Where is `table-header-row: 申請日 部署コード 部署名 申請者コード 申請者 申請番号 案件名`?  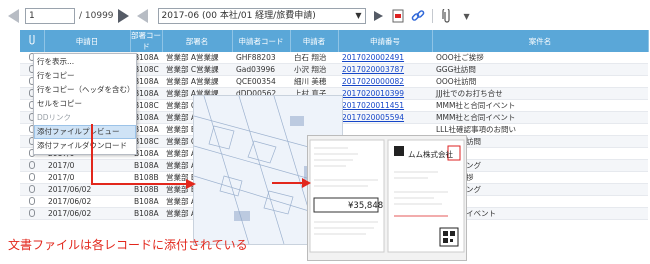 table-header-row: 申請日 部署コード 部署名 申請者コード 申請者 申請番号 案件名 is located at coordinates (334, 41).